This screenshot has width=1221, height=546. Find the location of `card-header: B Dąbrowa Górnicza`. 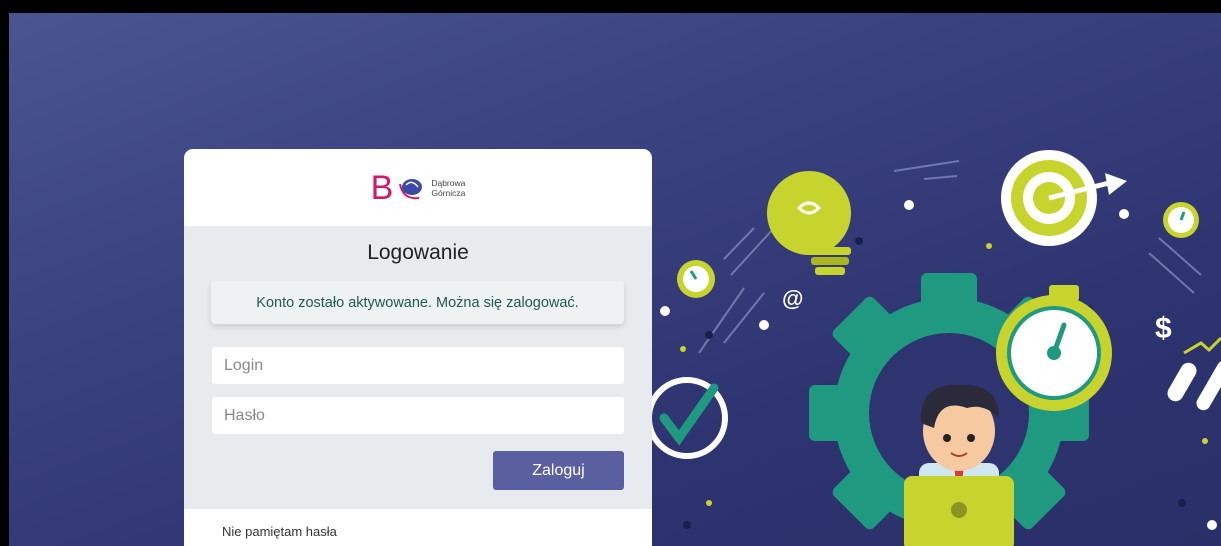

card-header: B Dąbrowa Górnicza is located at coordinates (418, 187).